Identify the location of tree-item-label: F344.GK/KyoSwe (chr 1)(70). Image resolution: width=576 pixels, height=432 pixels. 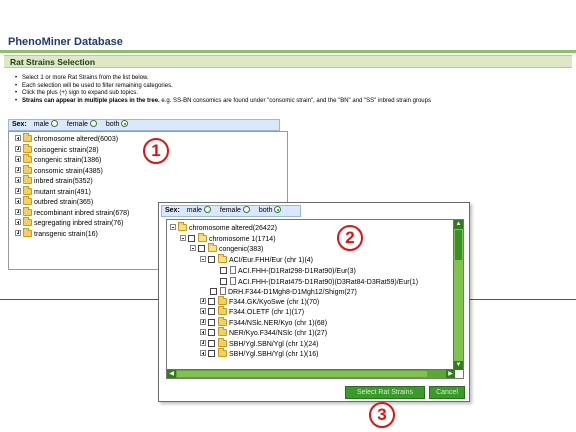
(274, 302).